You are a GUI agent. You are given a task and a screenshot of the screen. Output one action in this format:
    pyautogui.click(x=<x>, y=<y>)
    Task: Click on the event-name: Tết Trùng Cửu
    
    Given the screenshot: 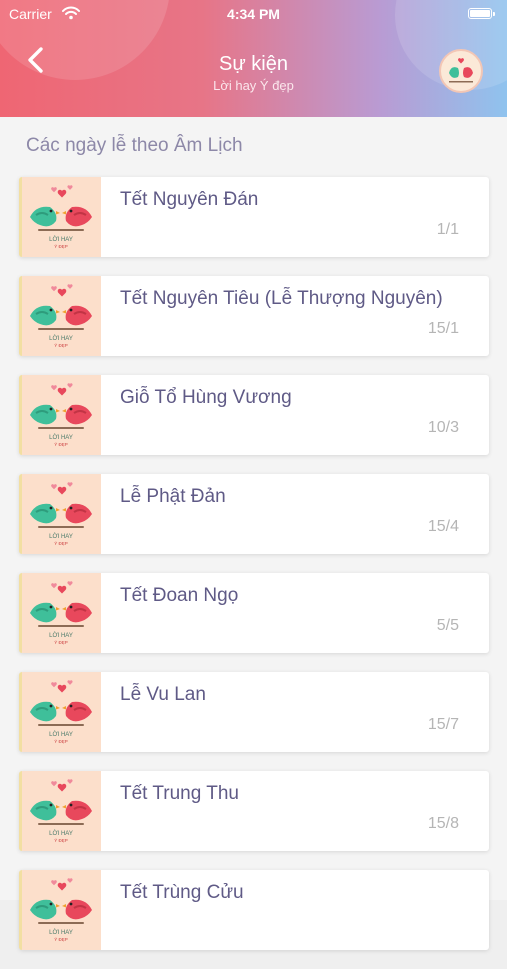 What is the action you would take?
    pyautogui.click(x=182, y=892)
    